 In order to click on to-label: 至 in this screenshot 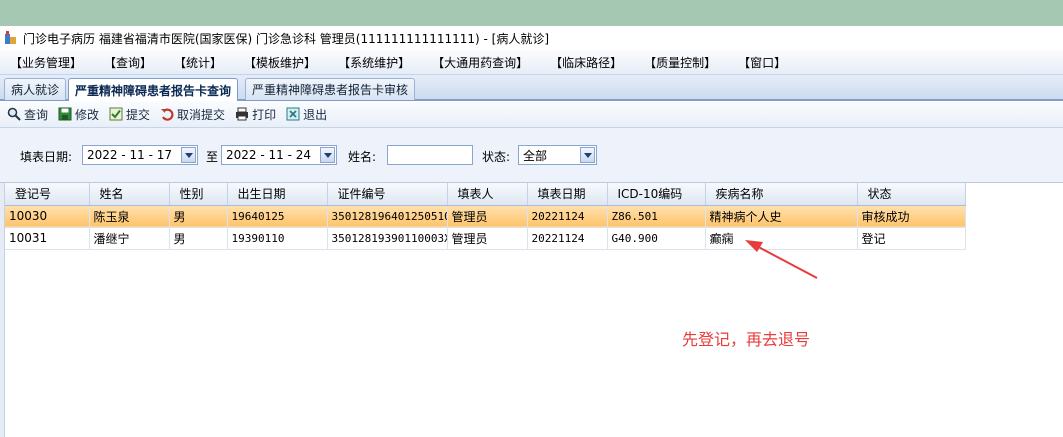, I will do `click(212, 157)`.